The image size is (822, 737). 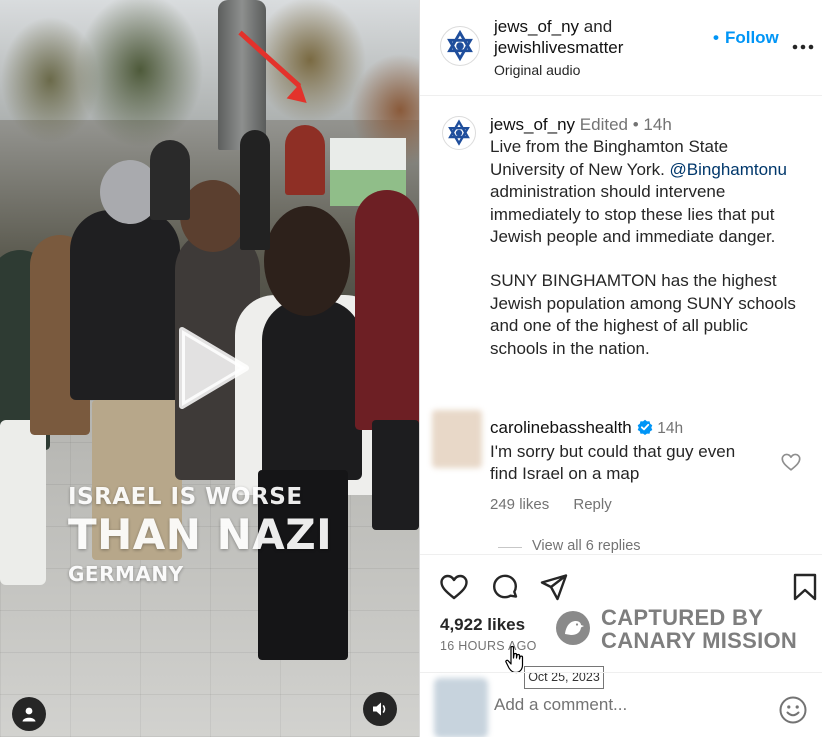 What do you see at coordinates (214, 368) in the screenshot?
I see `play-icon` at bounding box center [214, 368].